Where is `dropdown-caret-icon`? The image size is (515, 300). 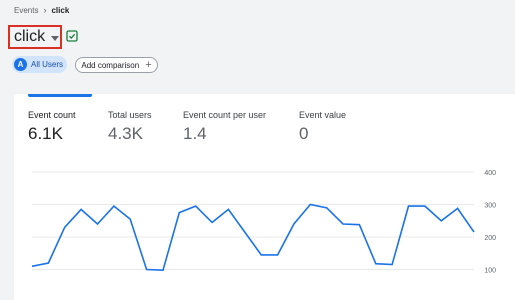 dropdown-caret-icon is located at coordinates (55, 38).